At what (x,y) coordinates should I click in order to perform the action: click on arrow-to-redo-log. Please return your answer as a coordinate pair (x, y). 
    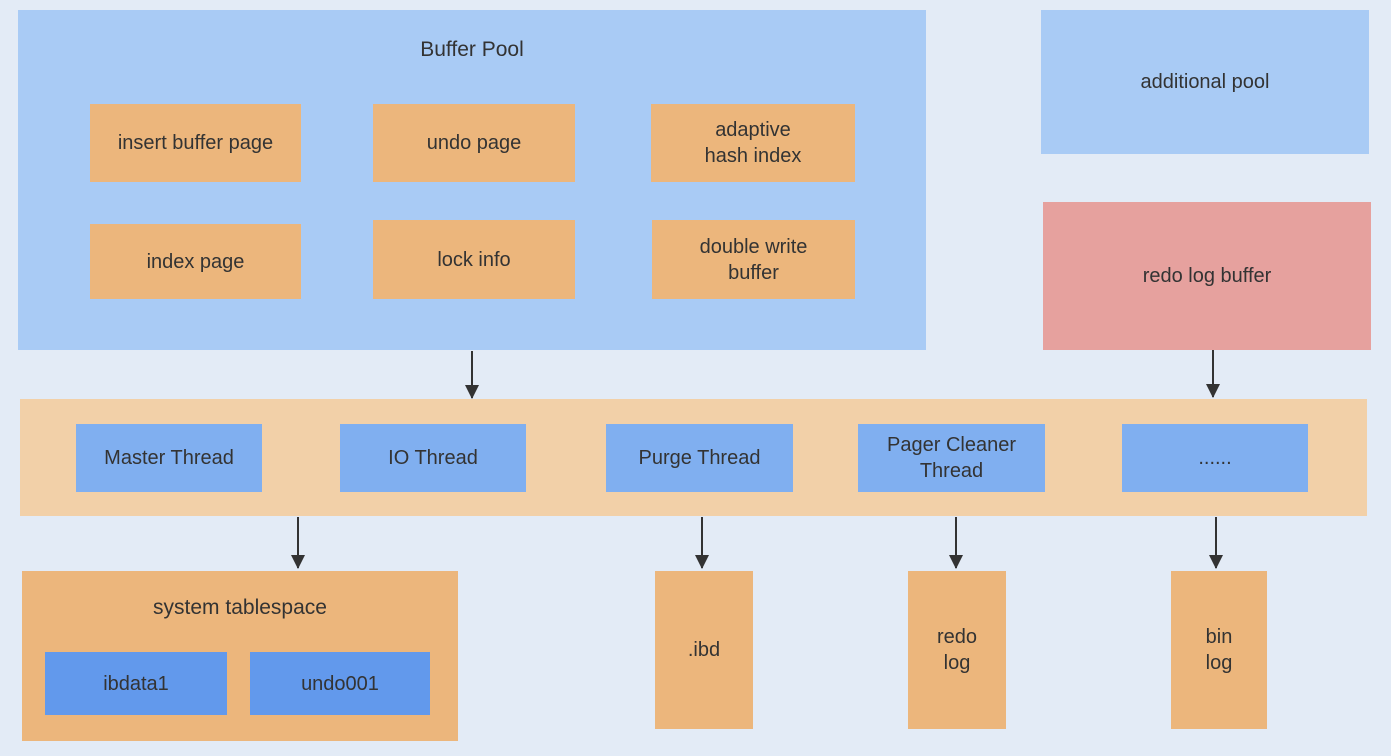
    Looking at the image, I should click on (956, 543).